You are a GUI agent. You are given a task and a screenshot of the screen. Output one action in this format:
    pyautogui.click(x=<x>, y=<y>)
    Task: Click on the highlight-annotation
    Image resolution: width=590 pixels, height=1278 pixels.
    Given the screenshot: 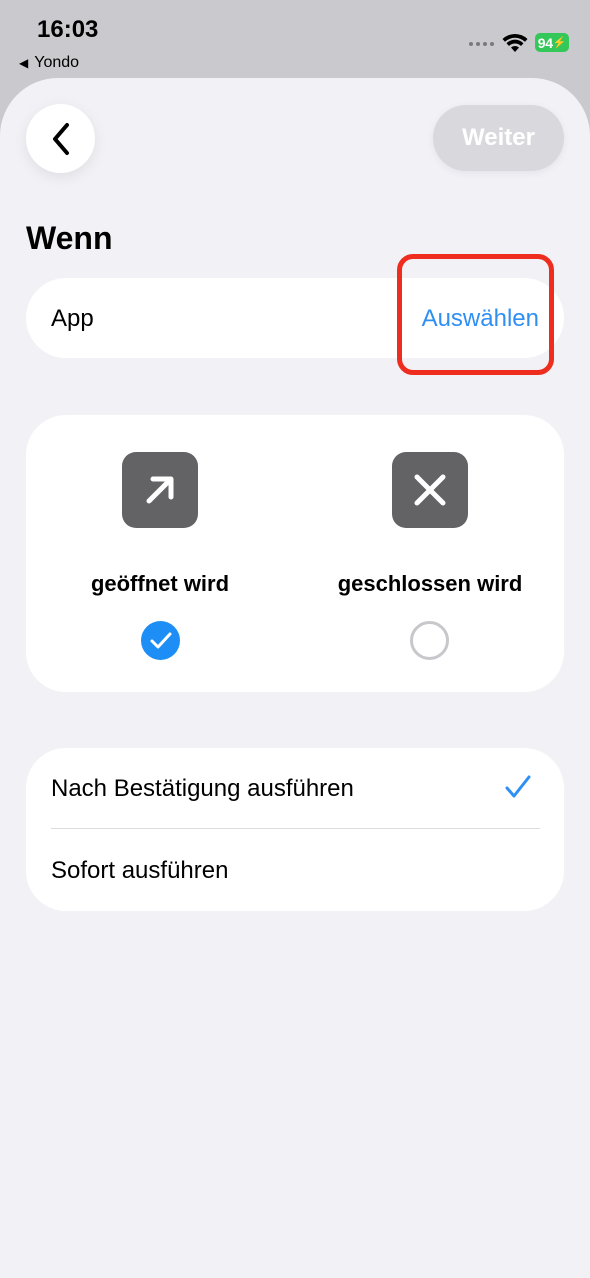 What is the action you would take?
    pyautogui.click(x=475, y=314)
    